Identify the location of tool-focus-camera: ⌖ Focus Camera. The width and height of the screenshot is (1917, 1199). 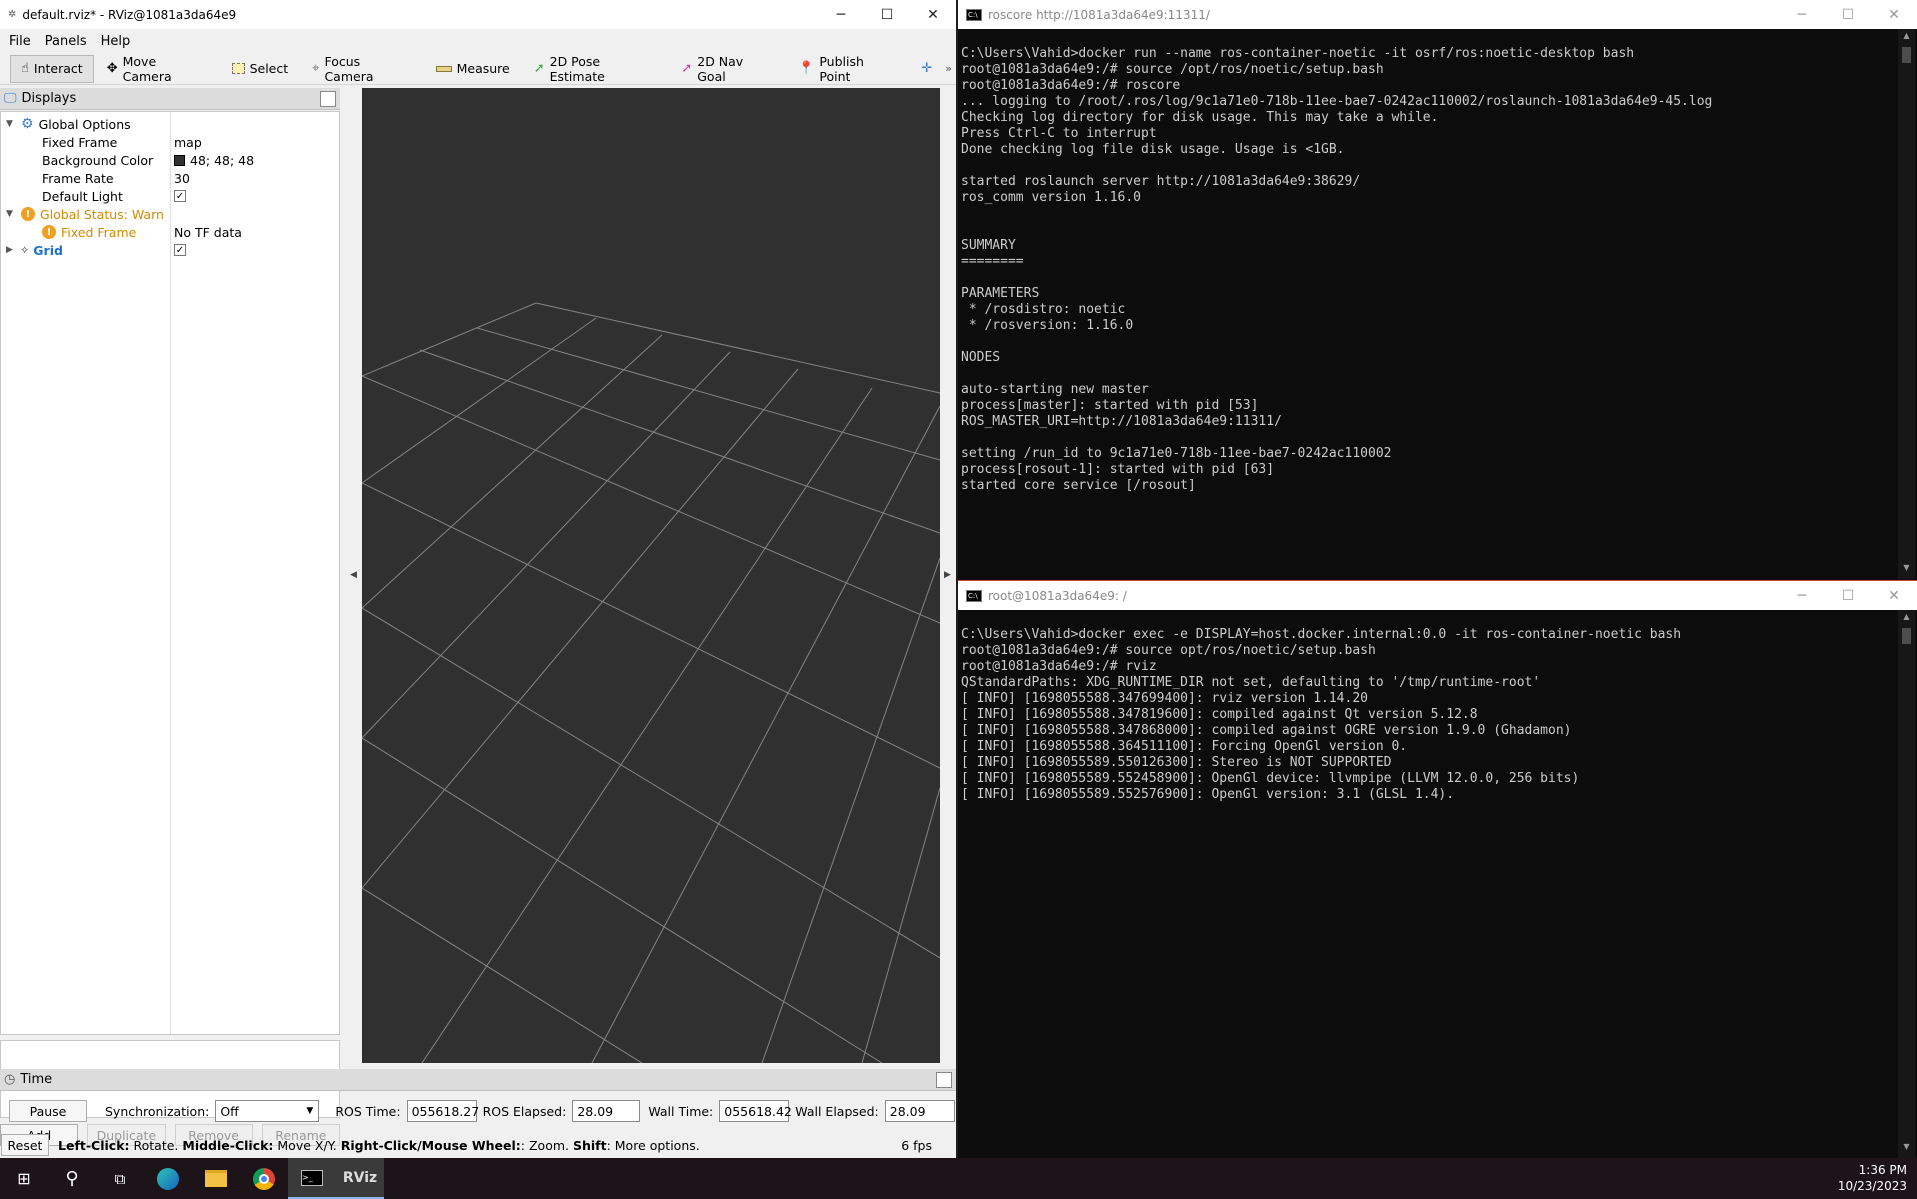
(361, 69).